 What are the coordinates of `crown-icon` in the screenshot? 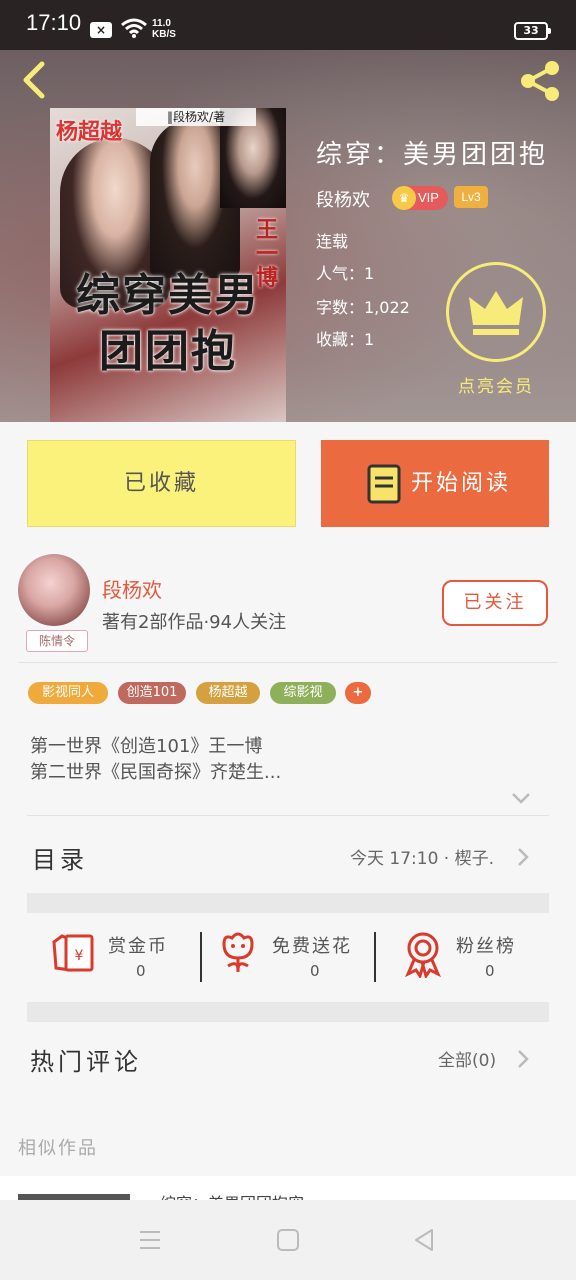 It's located at (496, 313).